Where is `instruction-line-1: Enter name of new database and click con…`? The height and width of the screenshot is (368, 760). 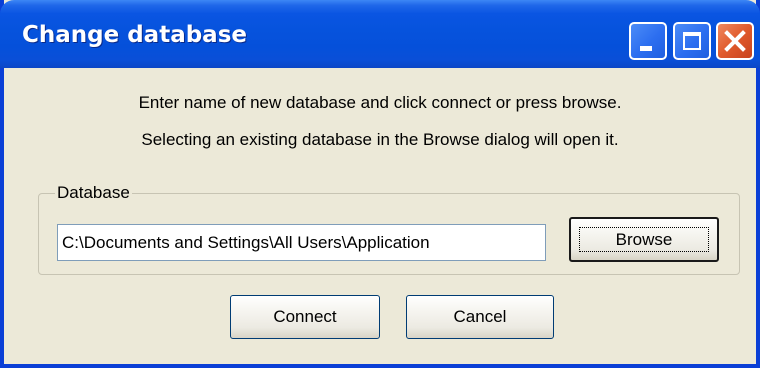 instruction-line-1: Enter name of new database and click con… is located at coordinates (380, 102).